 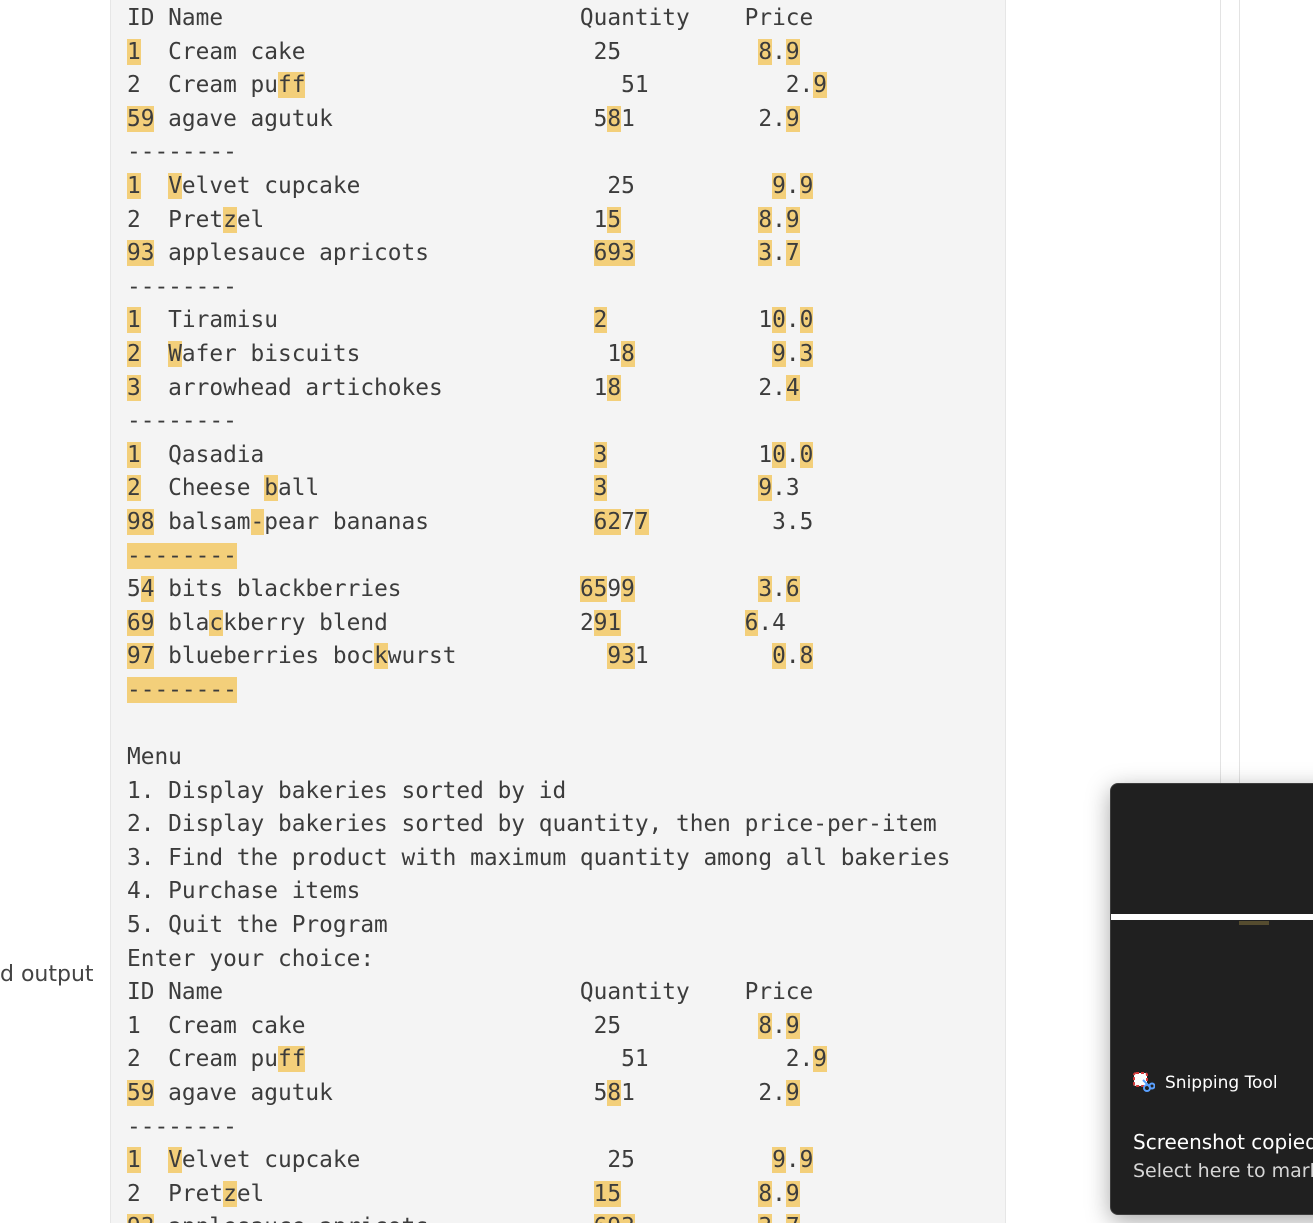 I want to click on output-text: pear bananas, so click(x=429, y=521).